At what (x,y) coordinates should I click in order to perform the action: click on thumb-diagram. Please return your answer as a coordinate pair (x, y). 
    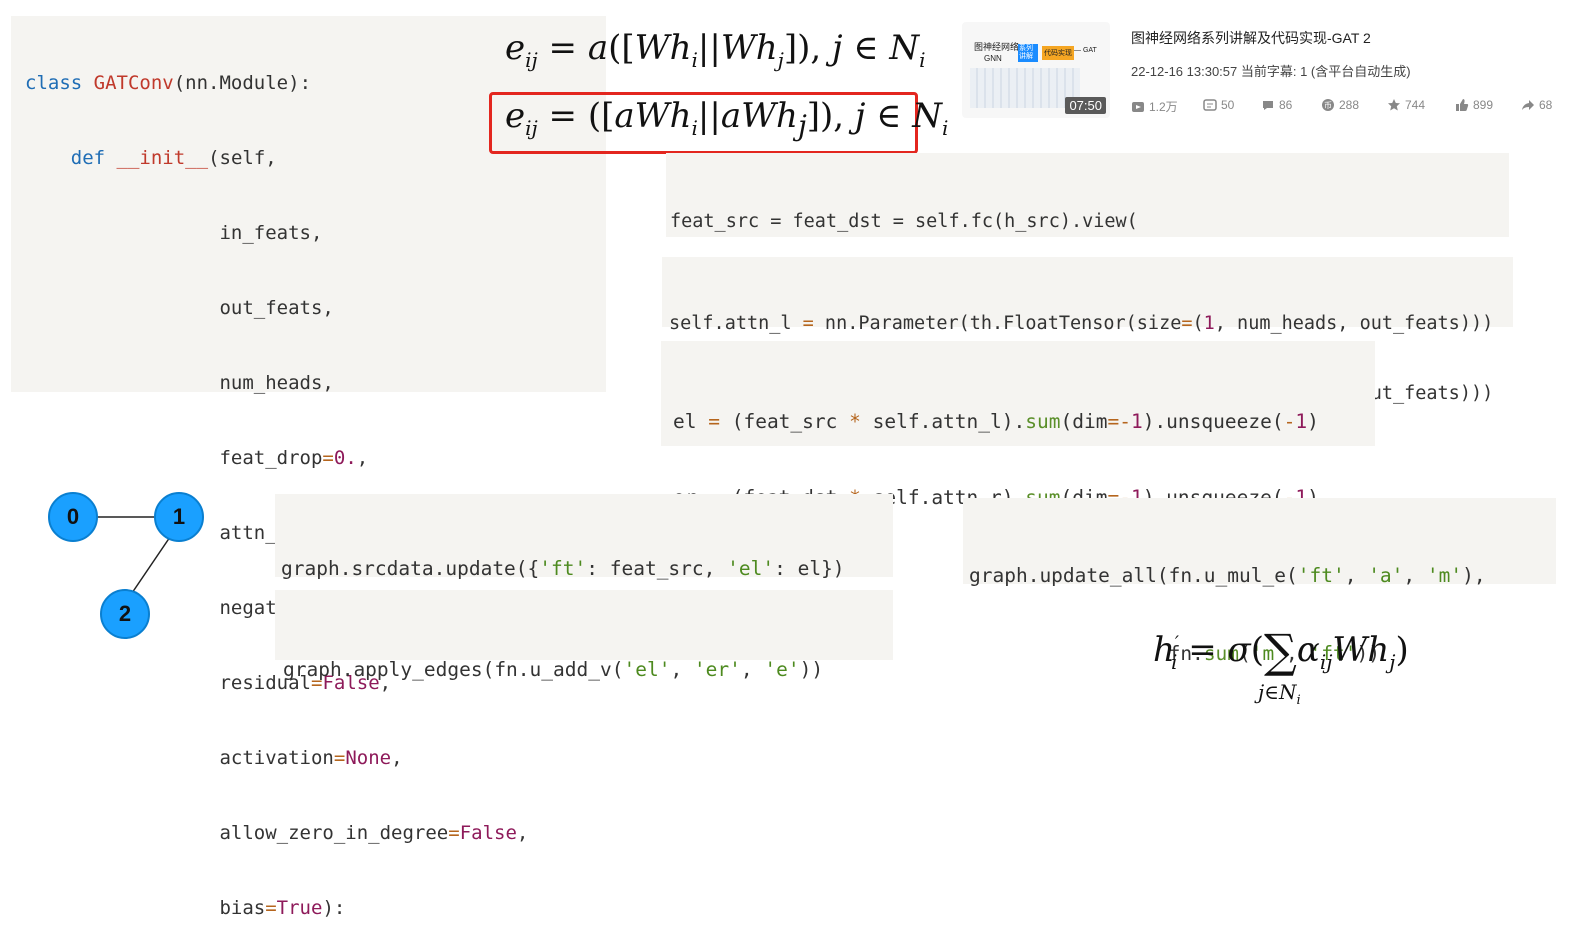
    Looking at the image, I should click on (1025, 88).